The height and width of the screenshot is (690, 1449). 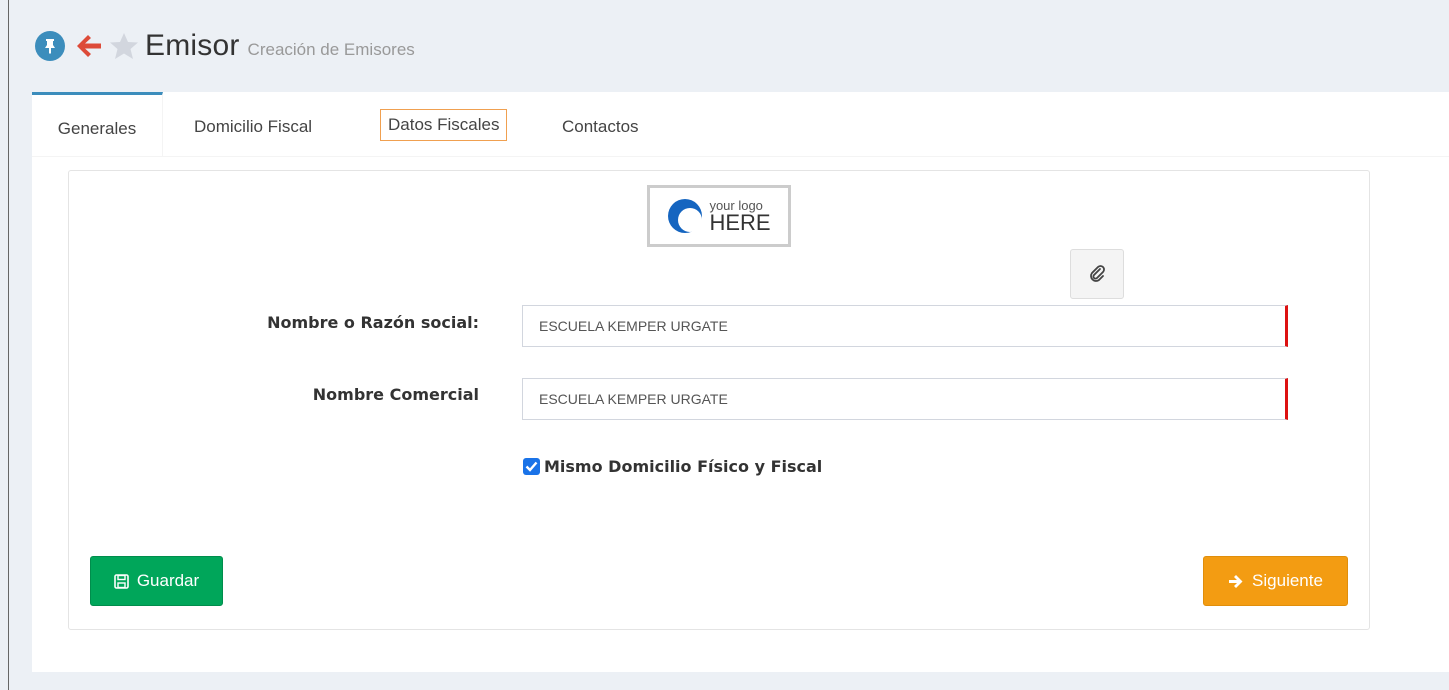 What do you see at coordinates (600, 124) in the screenshot?
I see `tab-contactos: Contactos` at bounding box center [600, 124].